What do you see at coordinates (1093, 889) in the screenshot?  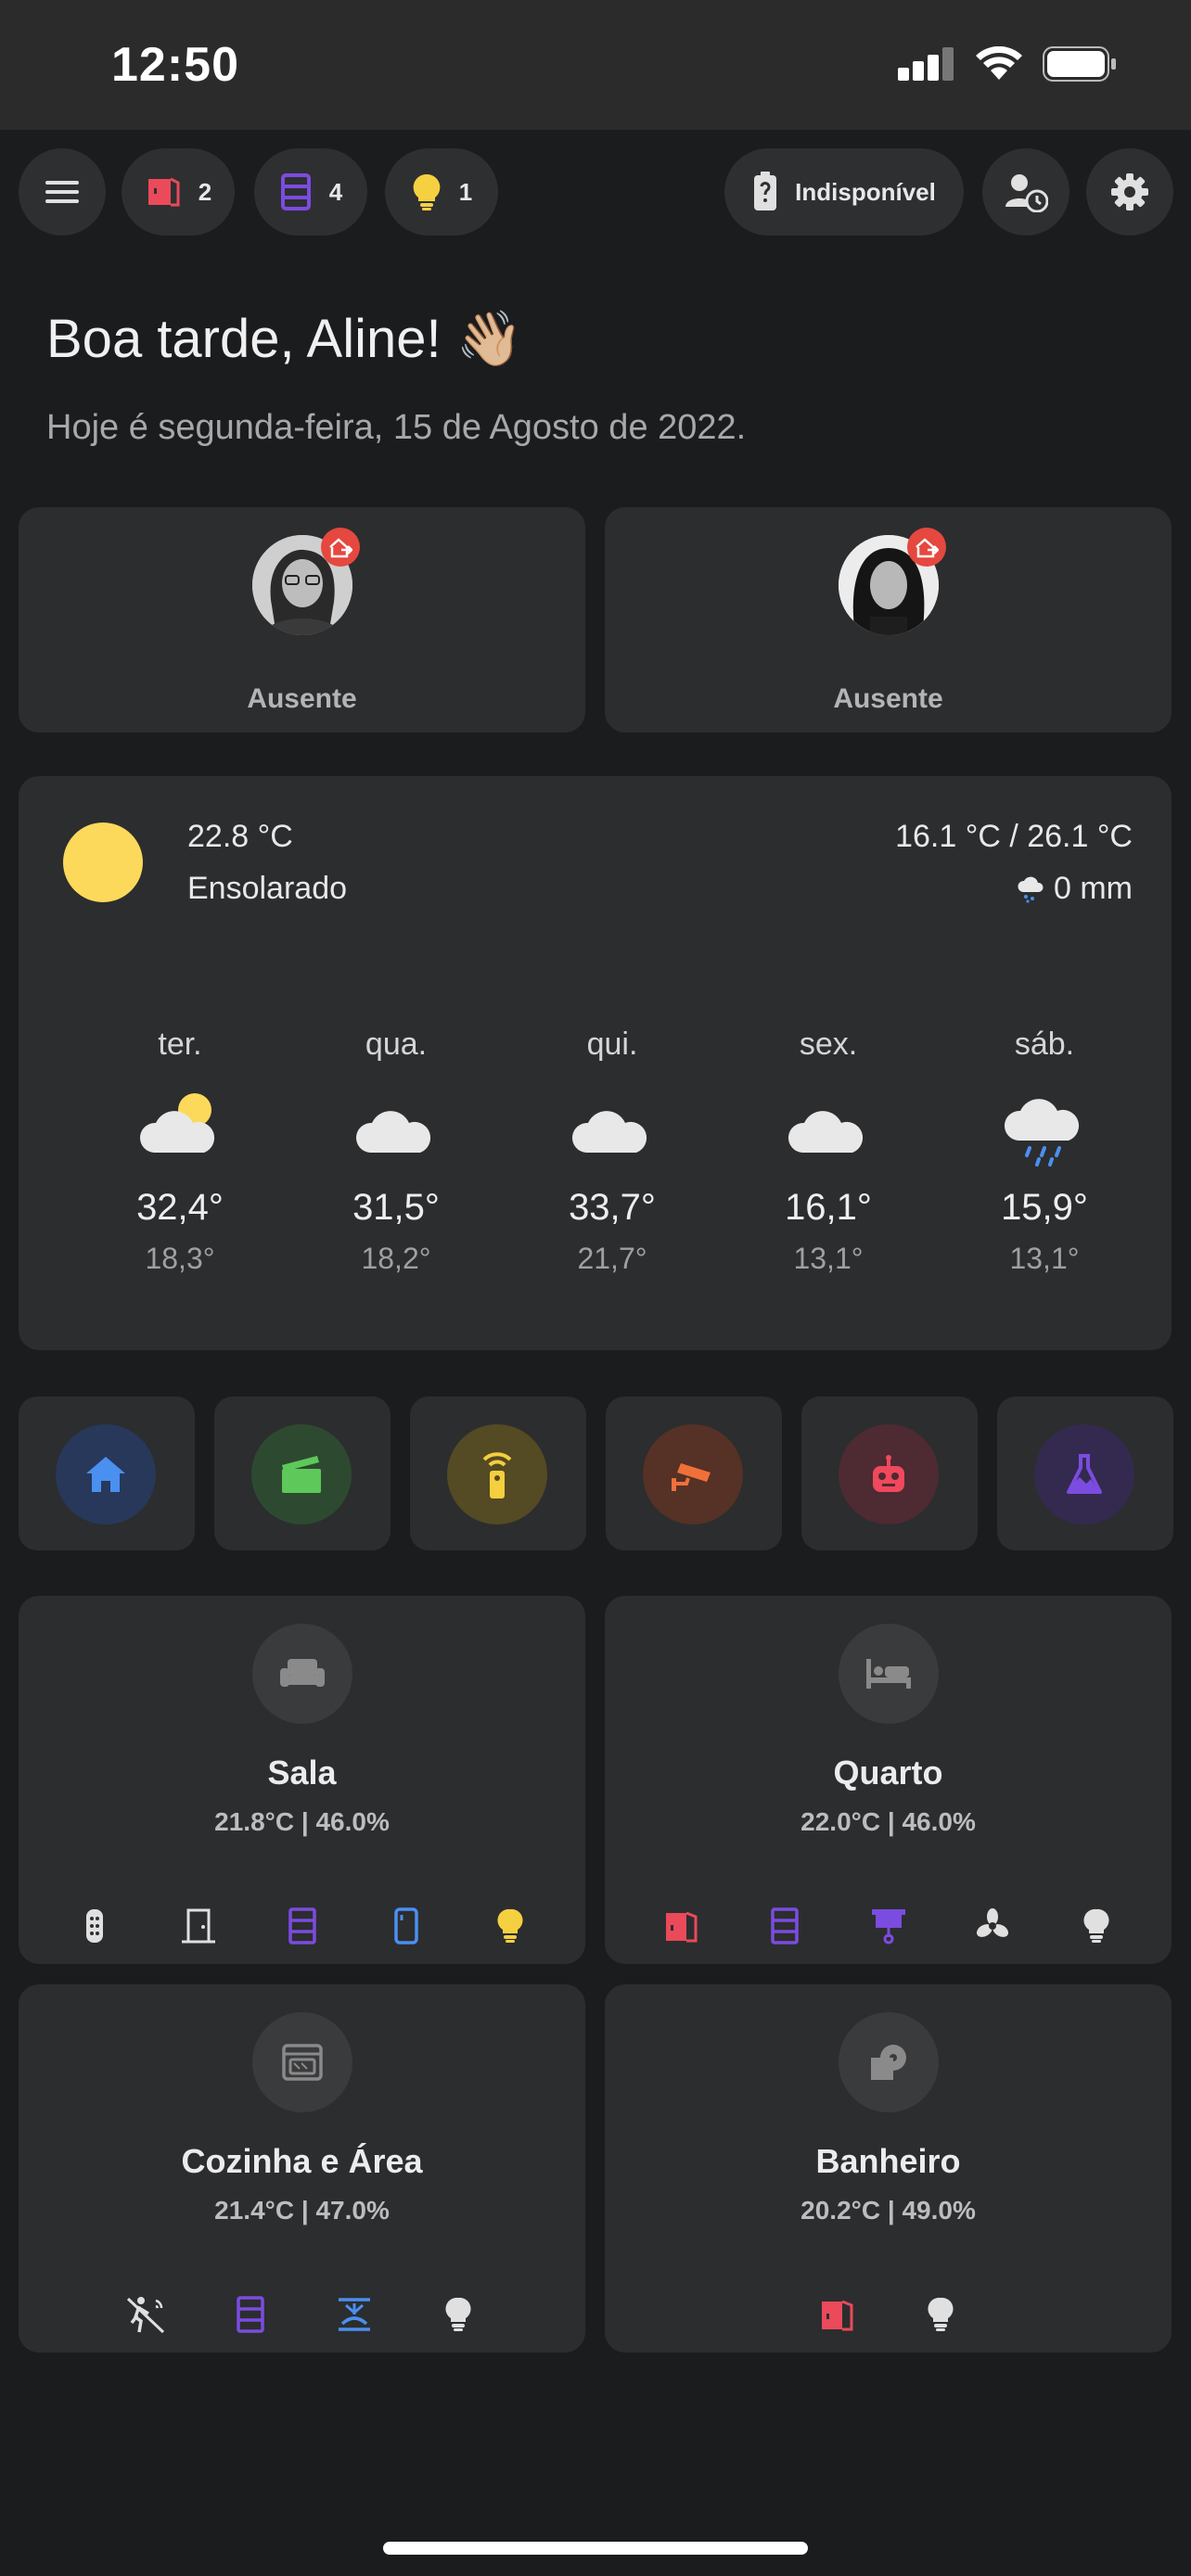 I see `precipitation-value: 0 mm` at bounding box center [1093, 889].